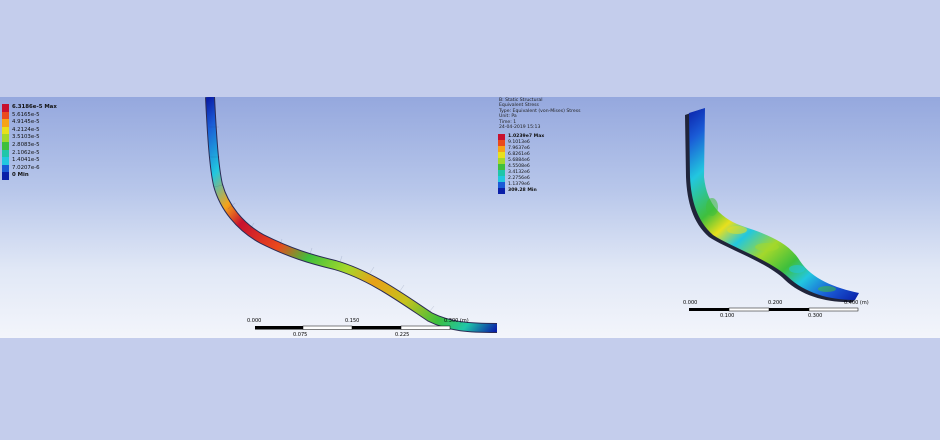 This screenshot has width=940, height=440. I want to click on legend-entry: 3.5103e-5, so click(29, 138).